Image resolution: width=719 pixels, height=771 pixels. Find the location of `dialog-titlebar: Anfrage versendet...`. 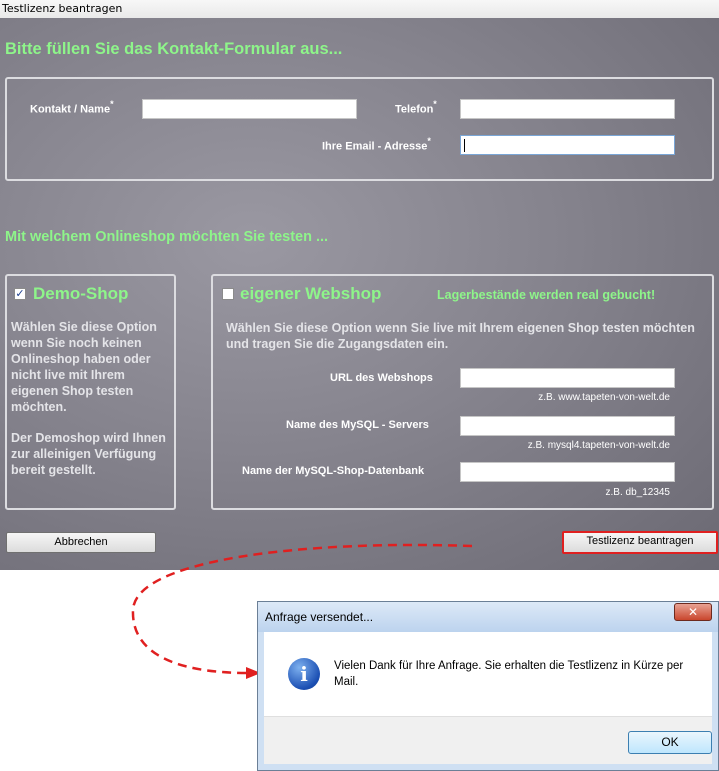

dialog-titlebar: Anfrage versendet... is located at coordinates (488, 617).